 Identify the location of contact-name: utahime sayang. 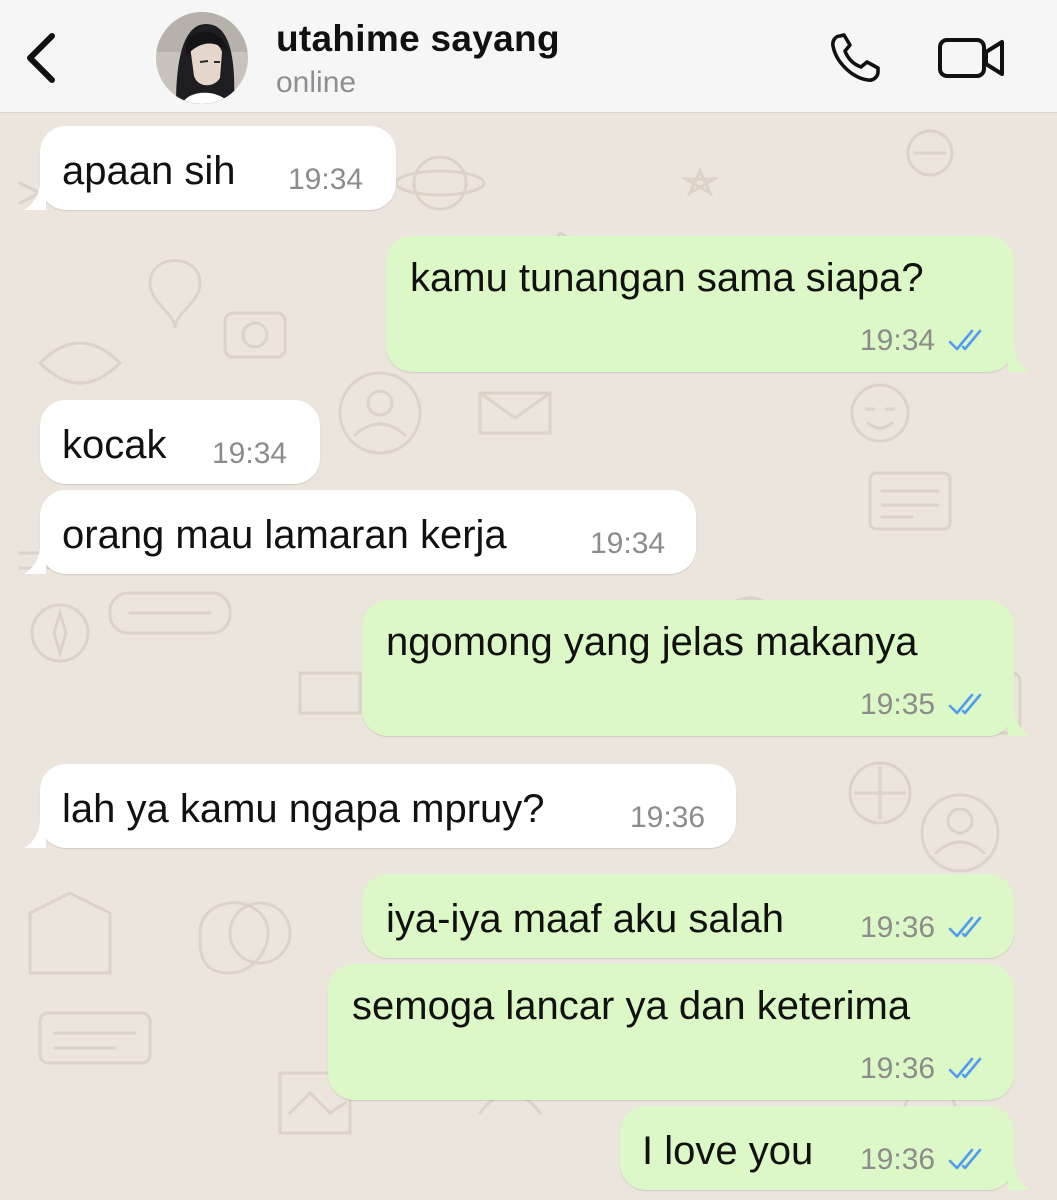
(418, 39).